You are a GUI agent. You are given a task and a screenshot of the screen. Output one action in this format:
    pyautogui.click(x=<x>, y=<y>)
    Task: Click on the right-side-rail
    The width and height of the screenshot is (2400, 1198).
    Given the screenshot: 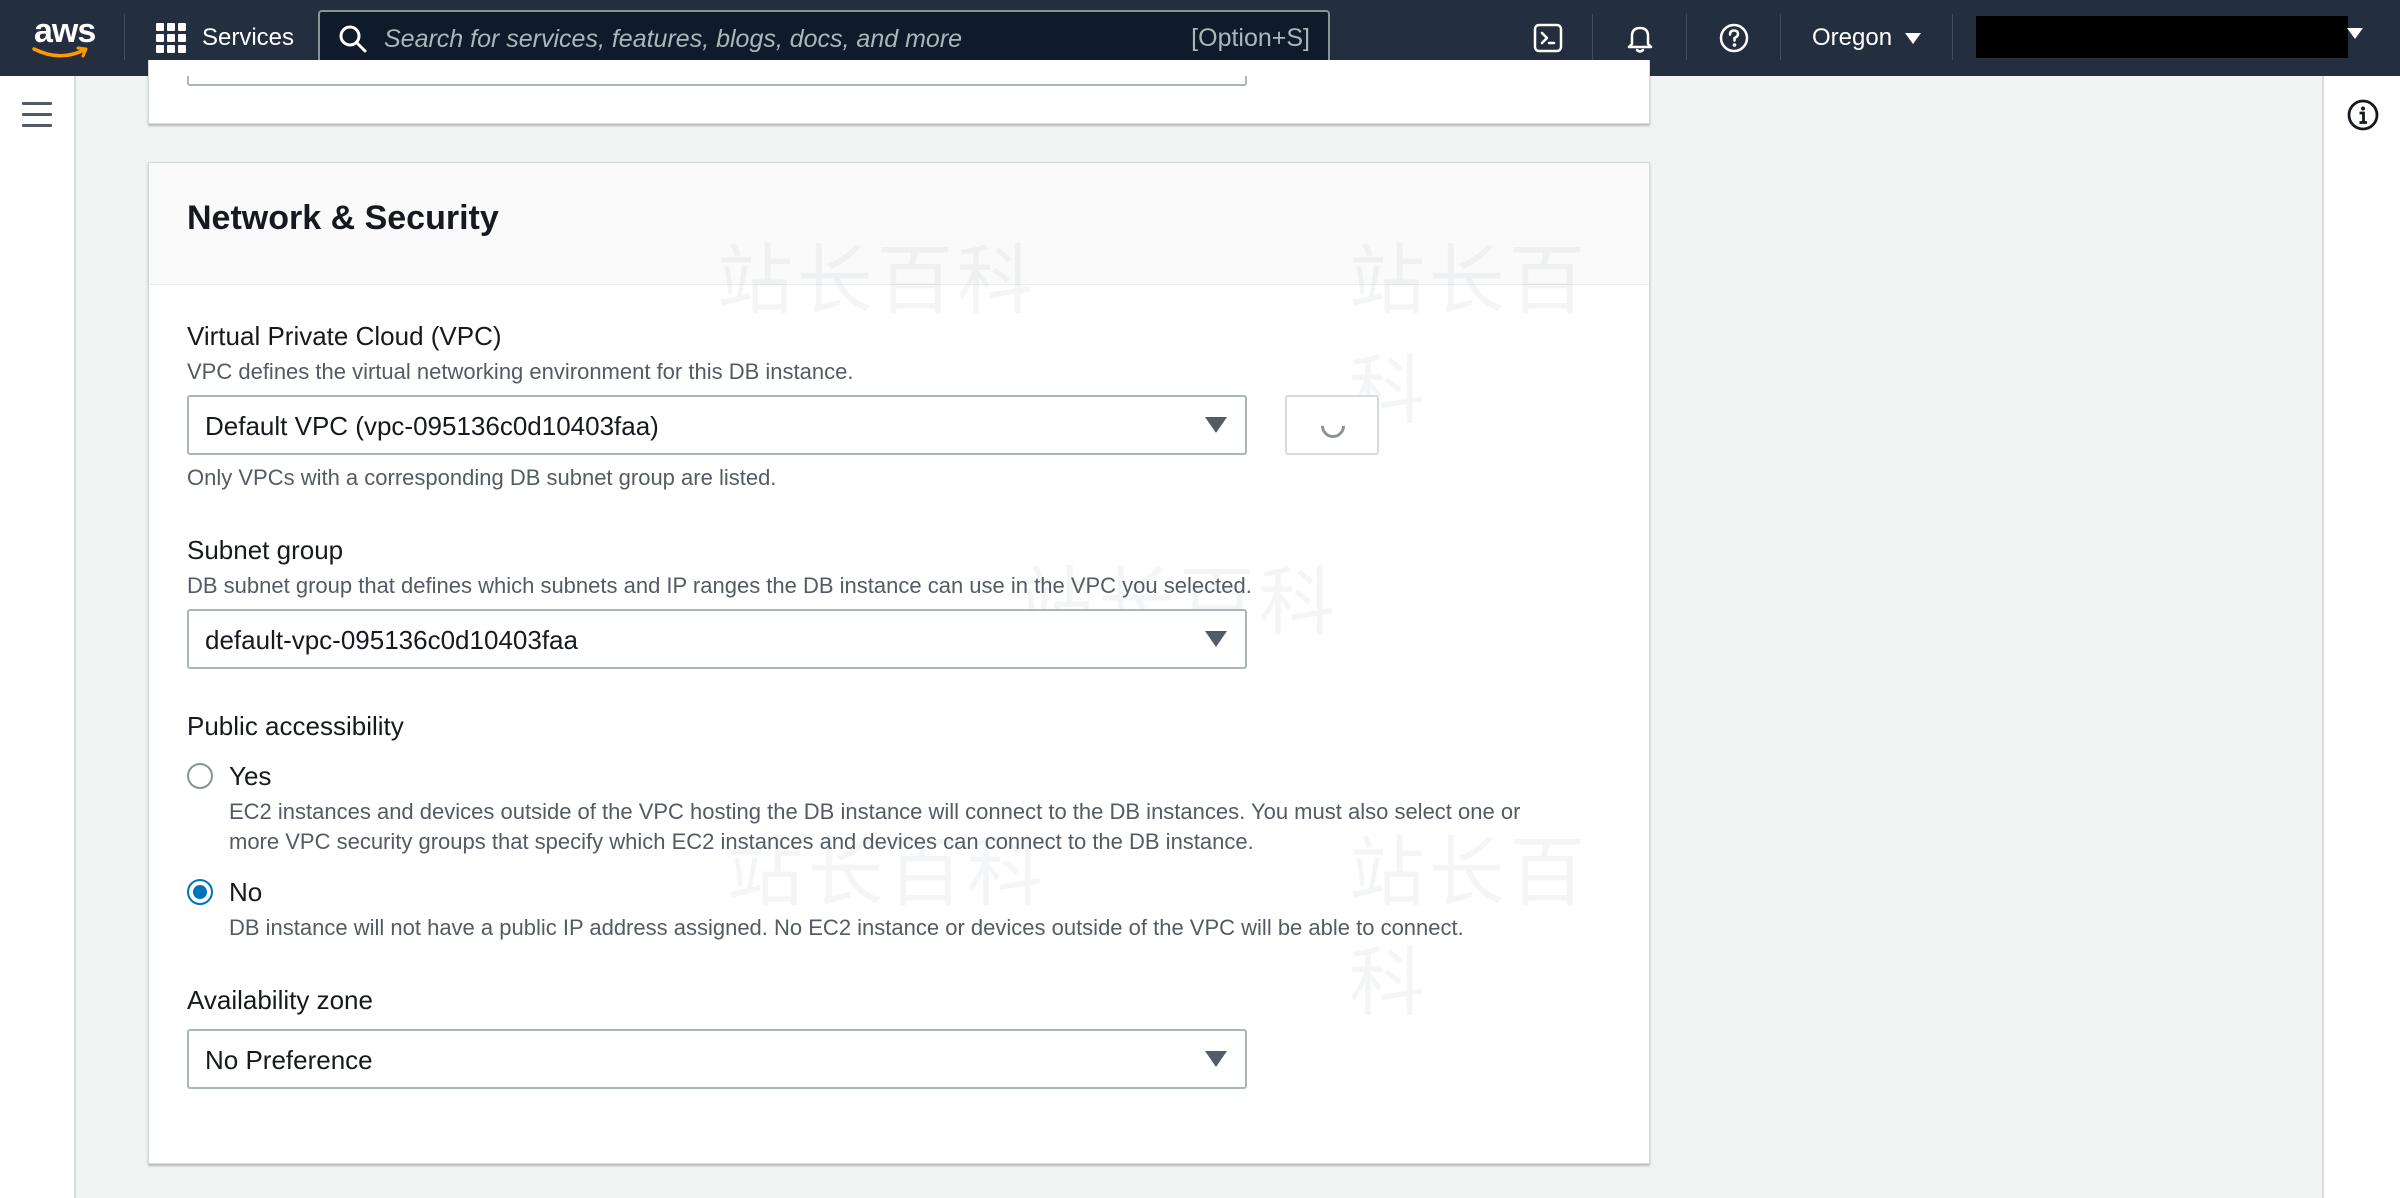 What is the action you would take?
    pyautogui.click(x=2361, y=637)
    